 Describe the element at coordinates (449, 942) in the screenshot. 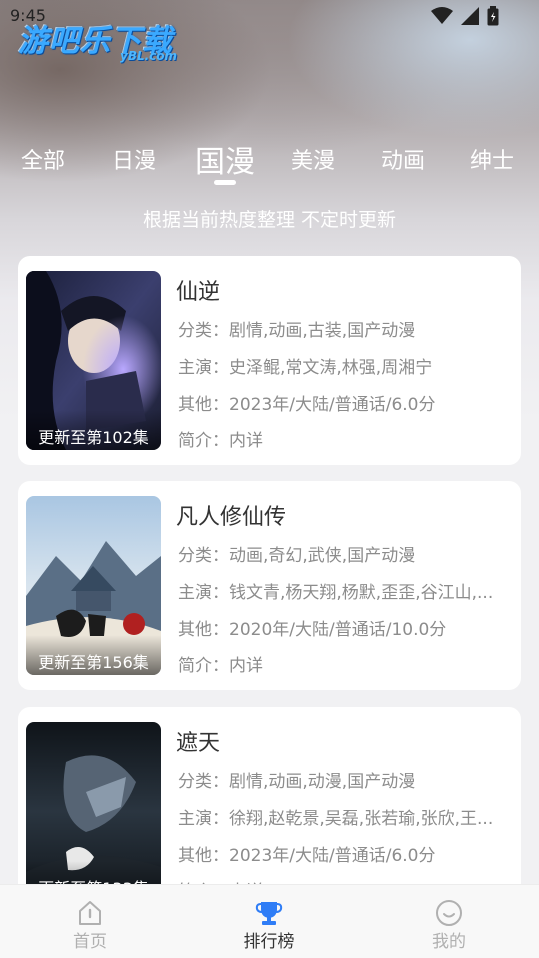

I see `nav-profile-label: 我的` at that location.